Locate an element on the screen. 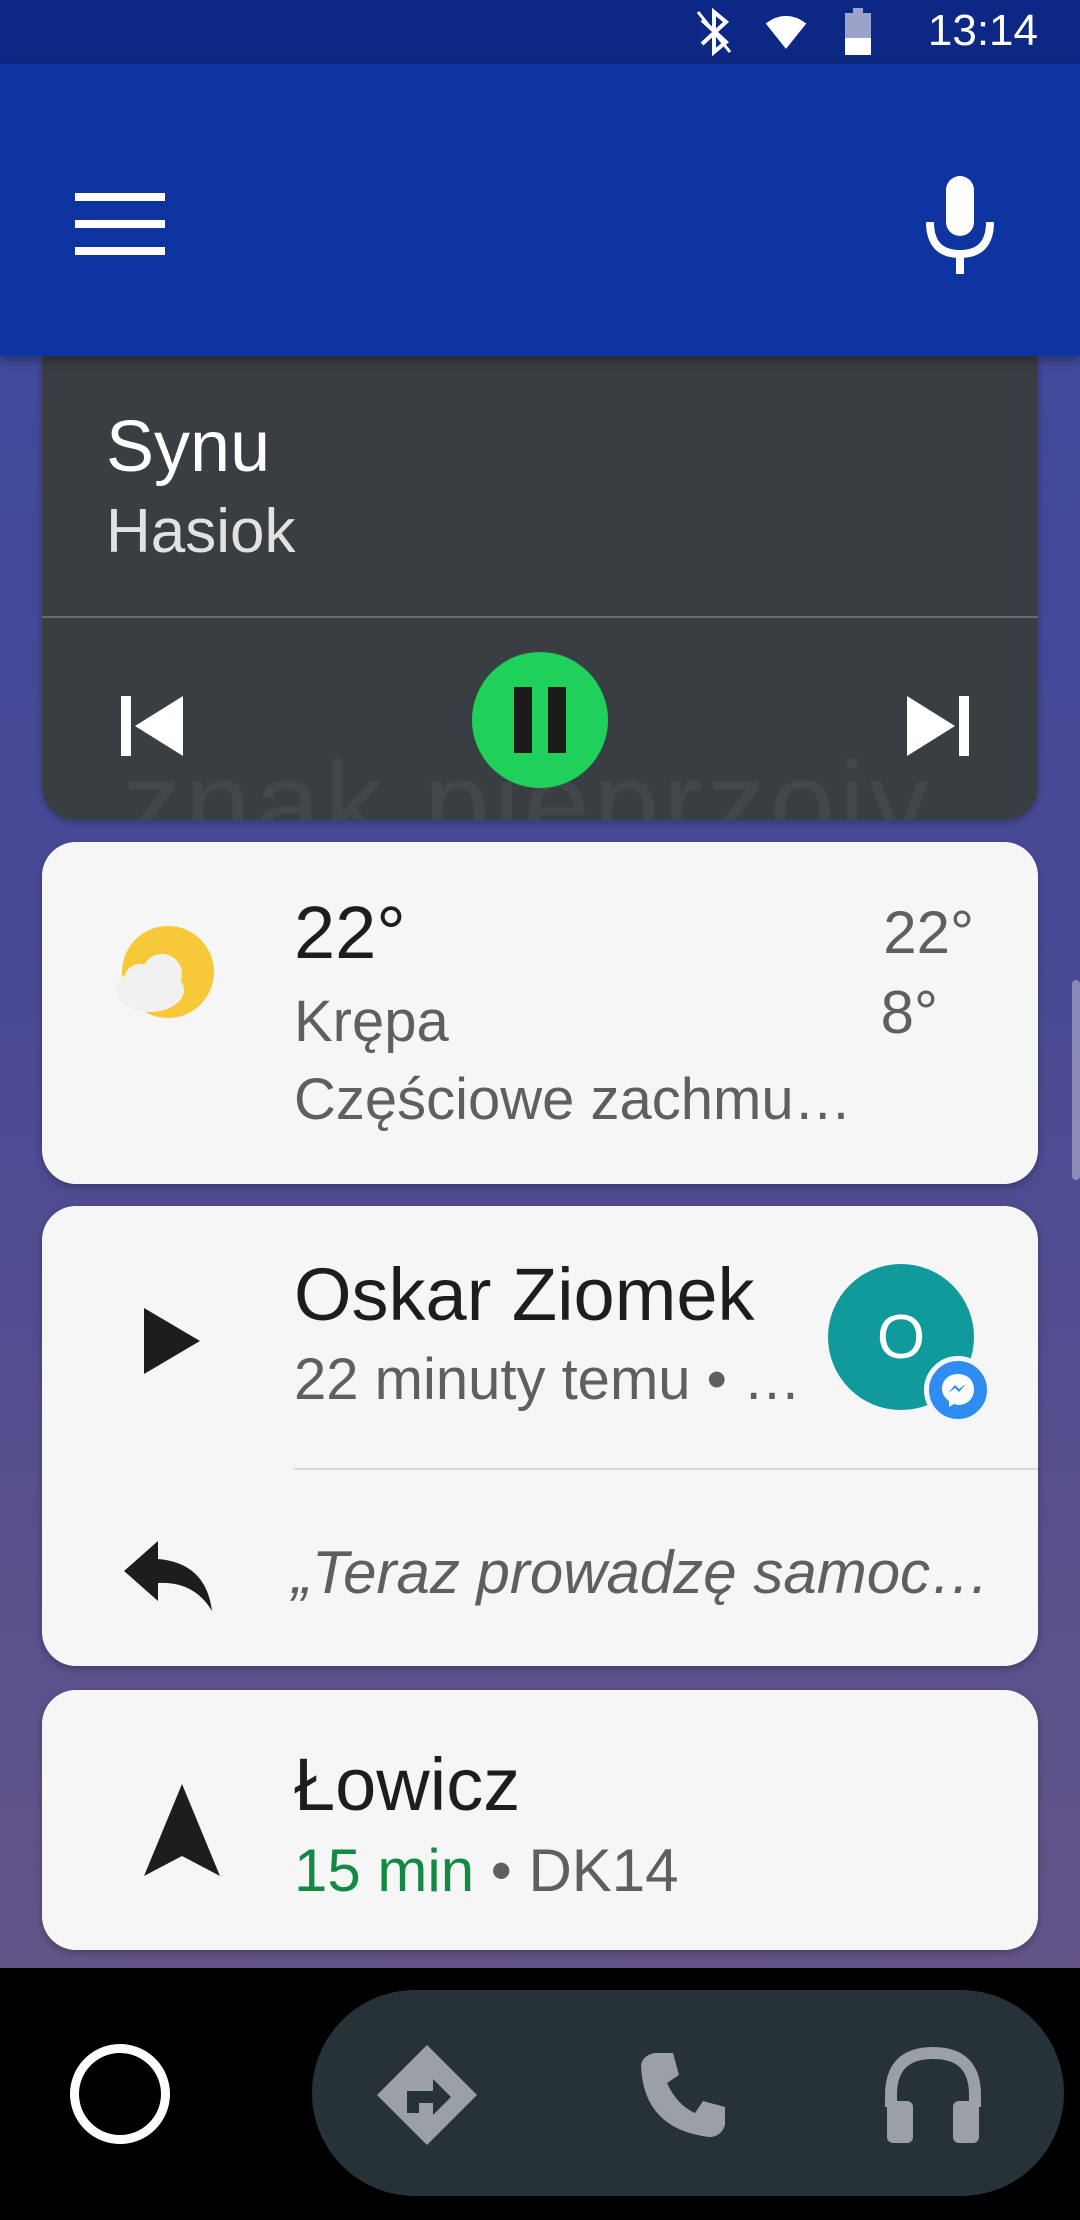  battery-icon is located at coordinates (858, 32).